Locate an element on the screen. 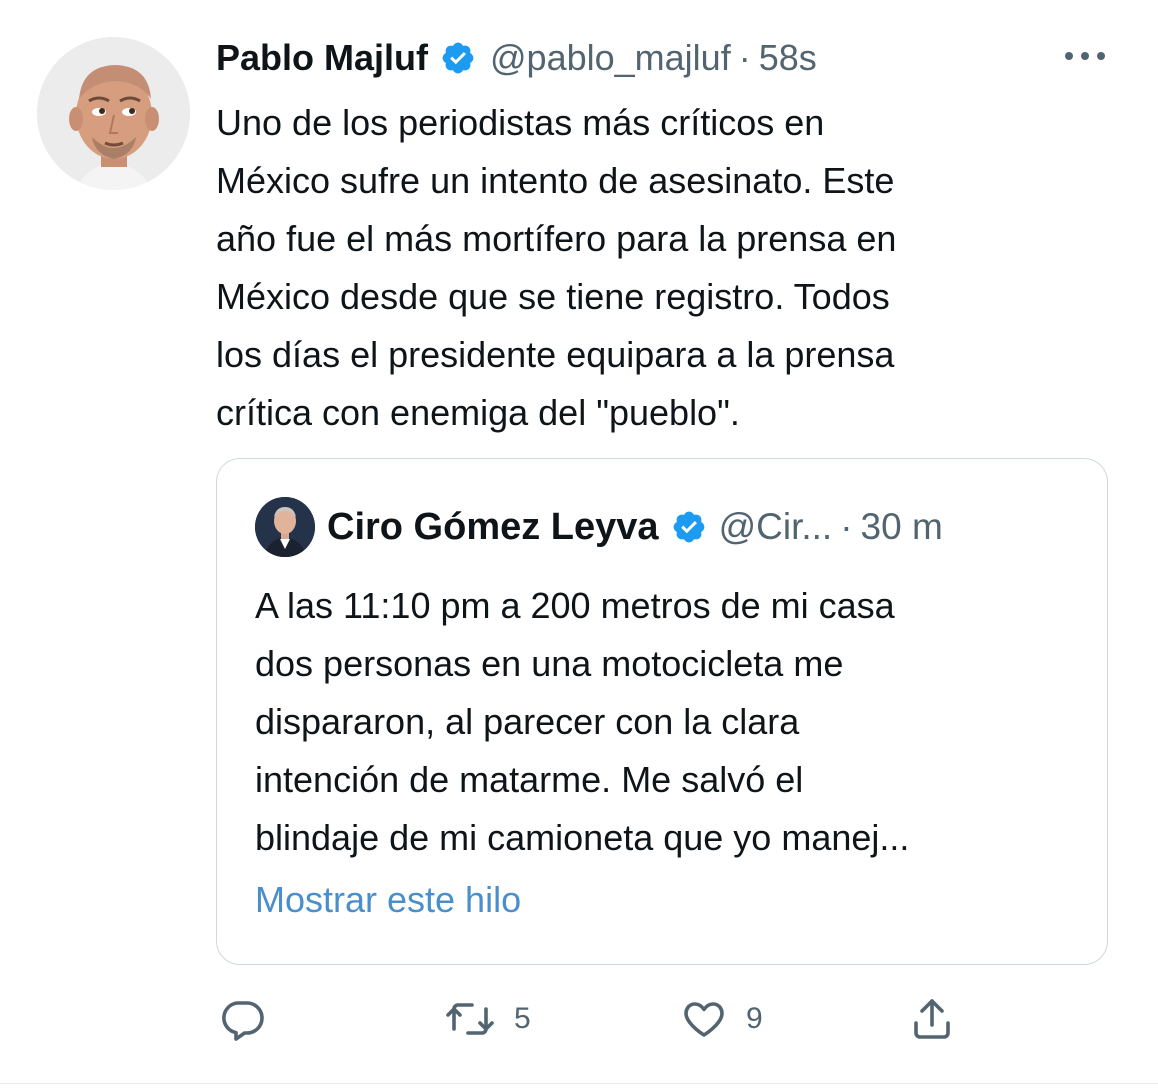 This screenshot has width=1158, height=1091. tweet-text-line: crítica con enemiga del "pueblo". is located at coordinates (478, 412).